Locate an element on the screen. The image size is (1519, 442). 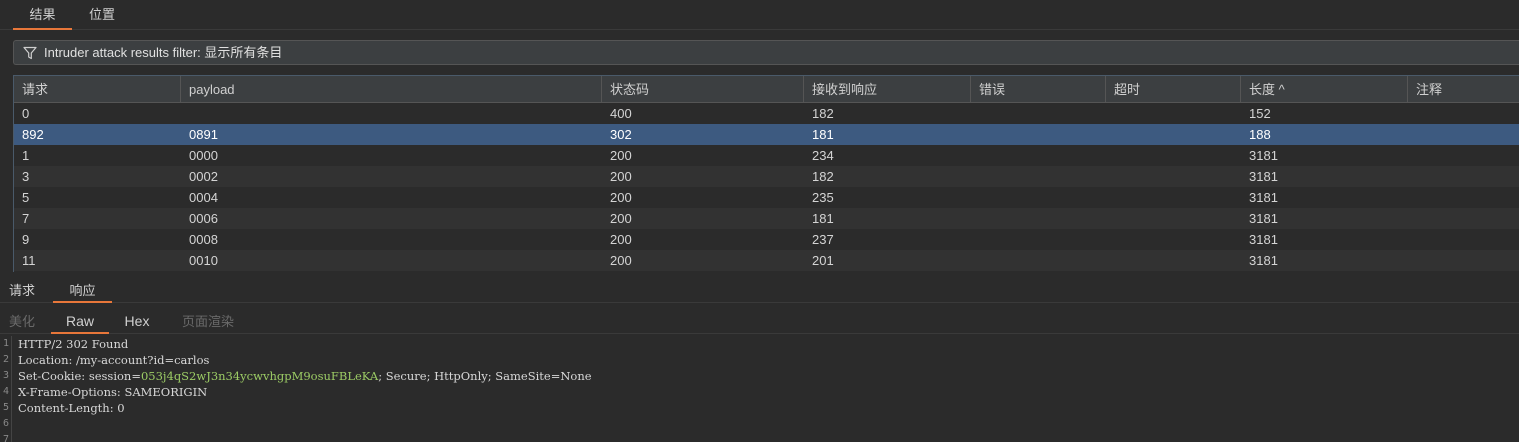
line-number: 1 is located at coordinates (5, 343).